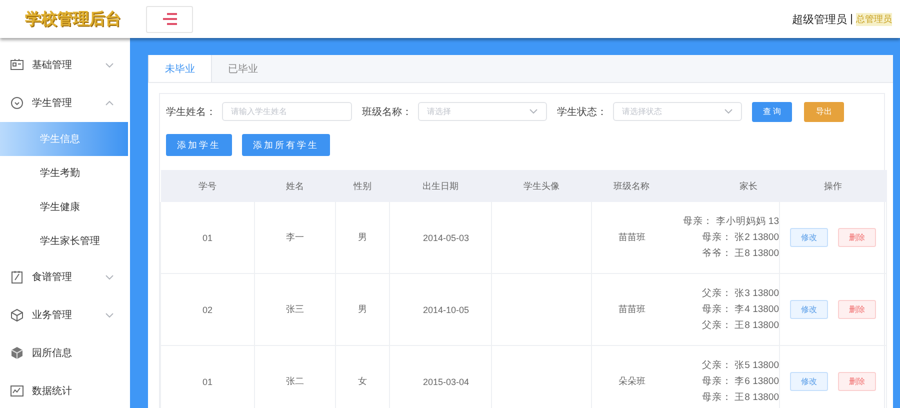 The width and height of the screenshot is (900, 408). Describe the element at coordinates (874, 19) in the screenshot. I see `user-name: 总管理员` at that location.